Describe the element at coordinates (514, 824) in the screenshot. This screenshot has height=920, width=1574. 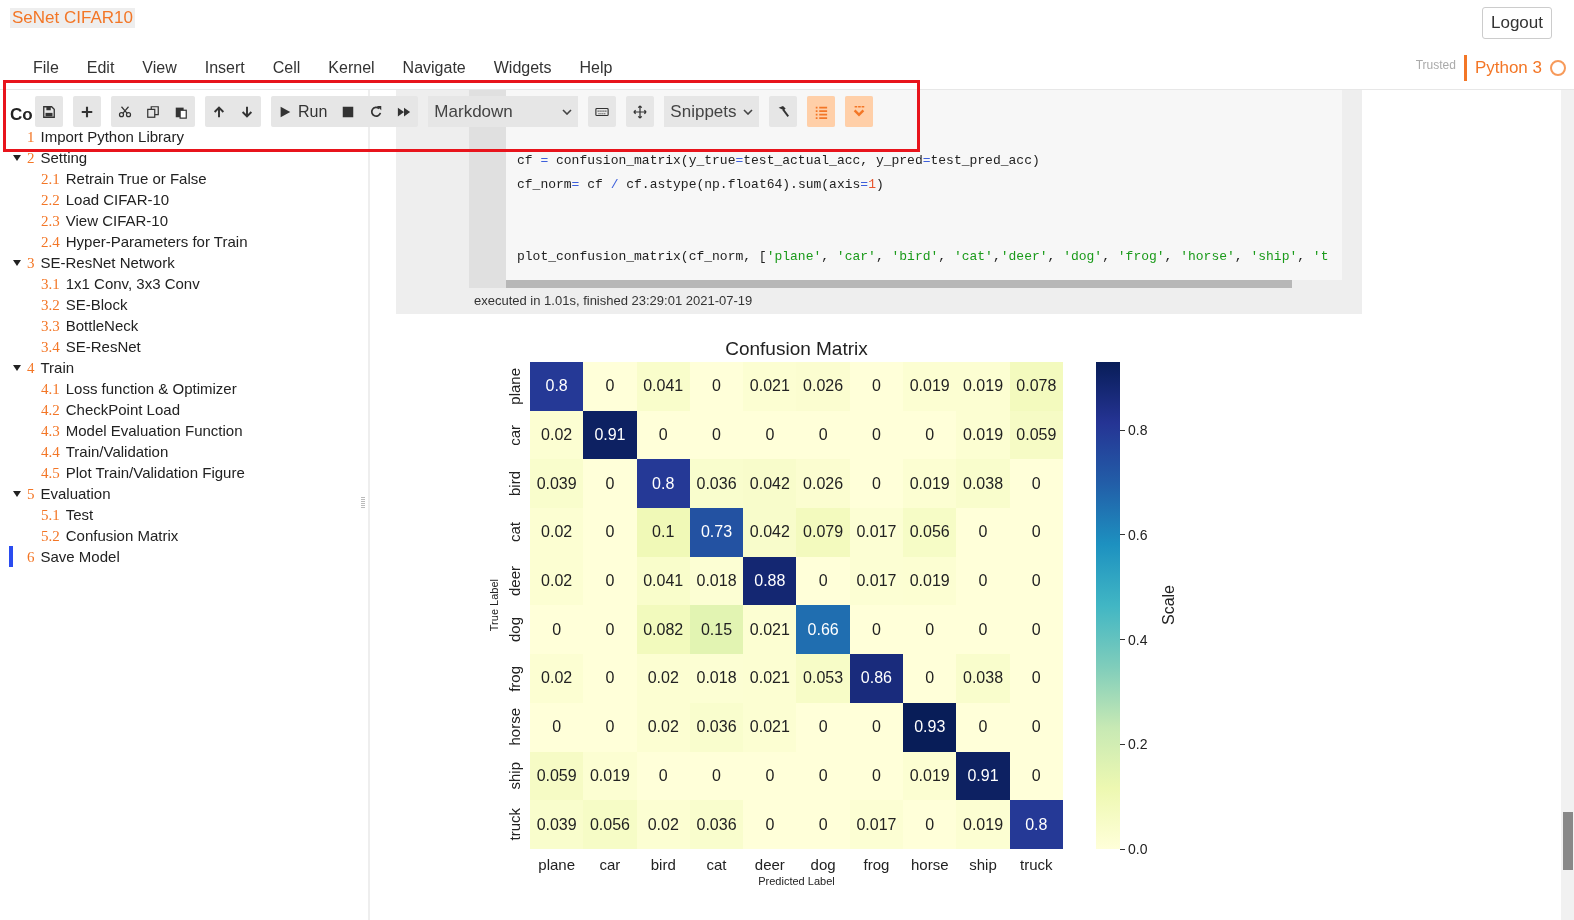
I see `row-label: truck` at that location.